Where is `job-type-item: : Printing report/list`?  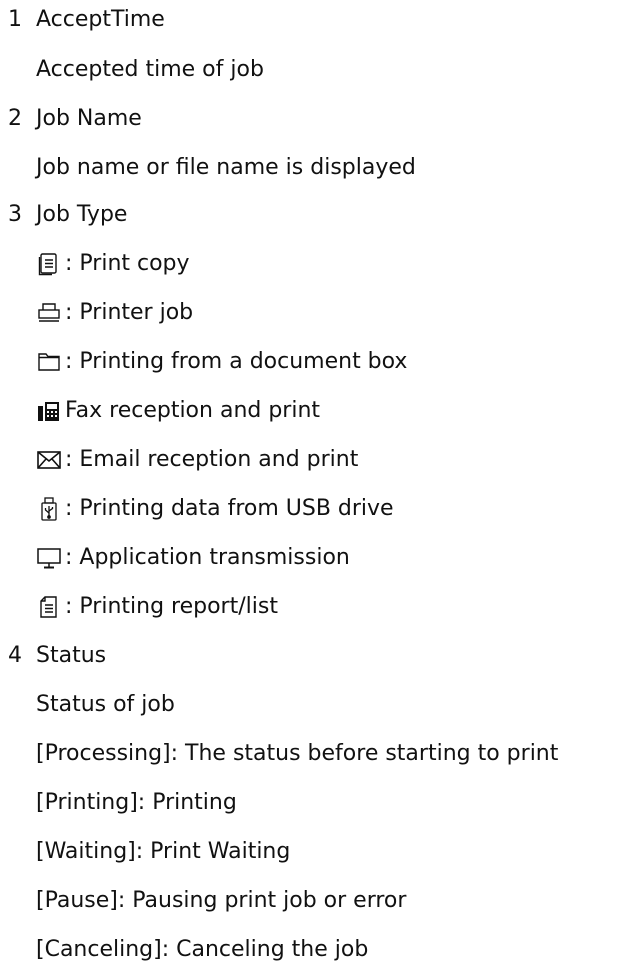
job-type-item: : Printing report/list is located at coordinates (157, 607).